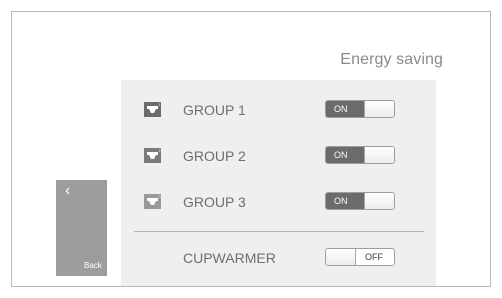  What do you see at coordinates (214, 110) in the screenshot?
I see `group-label: GROUP 1` at bounding box center [214, 110].